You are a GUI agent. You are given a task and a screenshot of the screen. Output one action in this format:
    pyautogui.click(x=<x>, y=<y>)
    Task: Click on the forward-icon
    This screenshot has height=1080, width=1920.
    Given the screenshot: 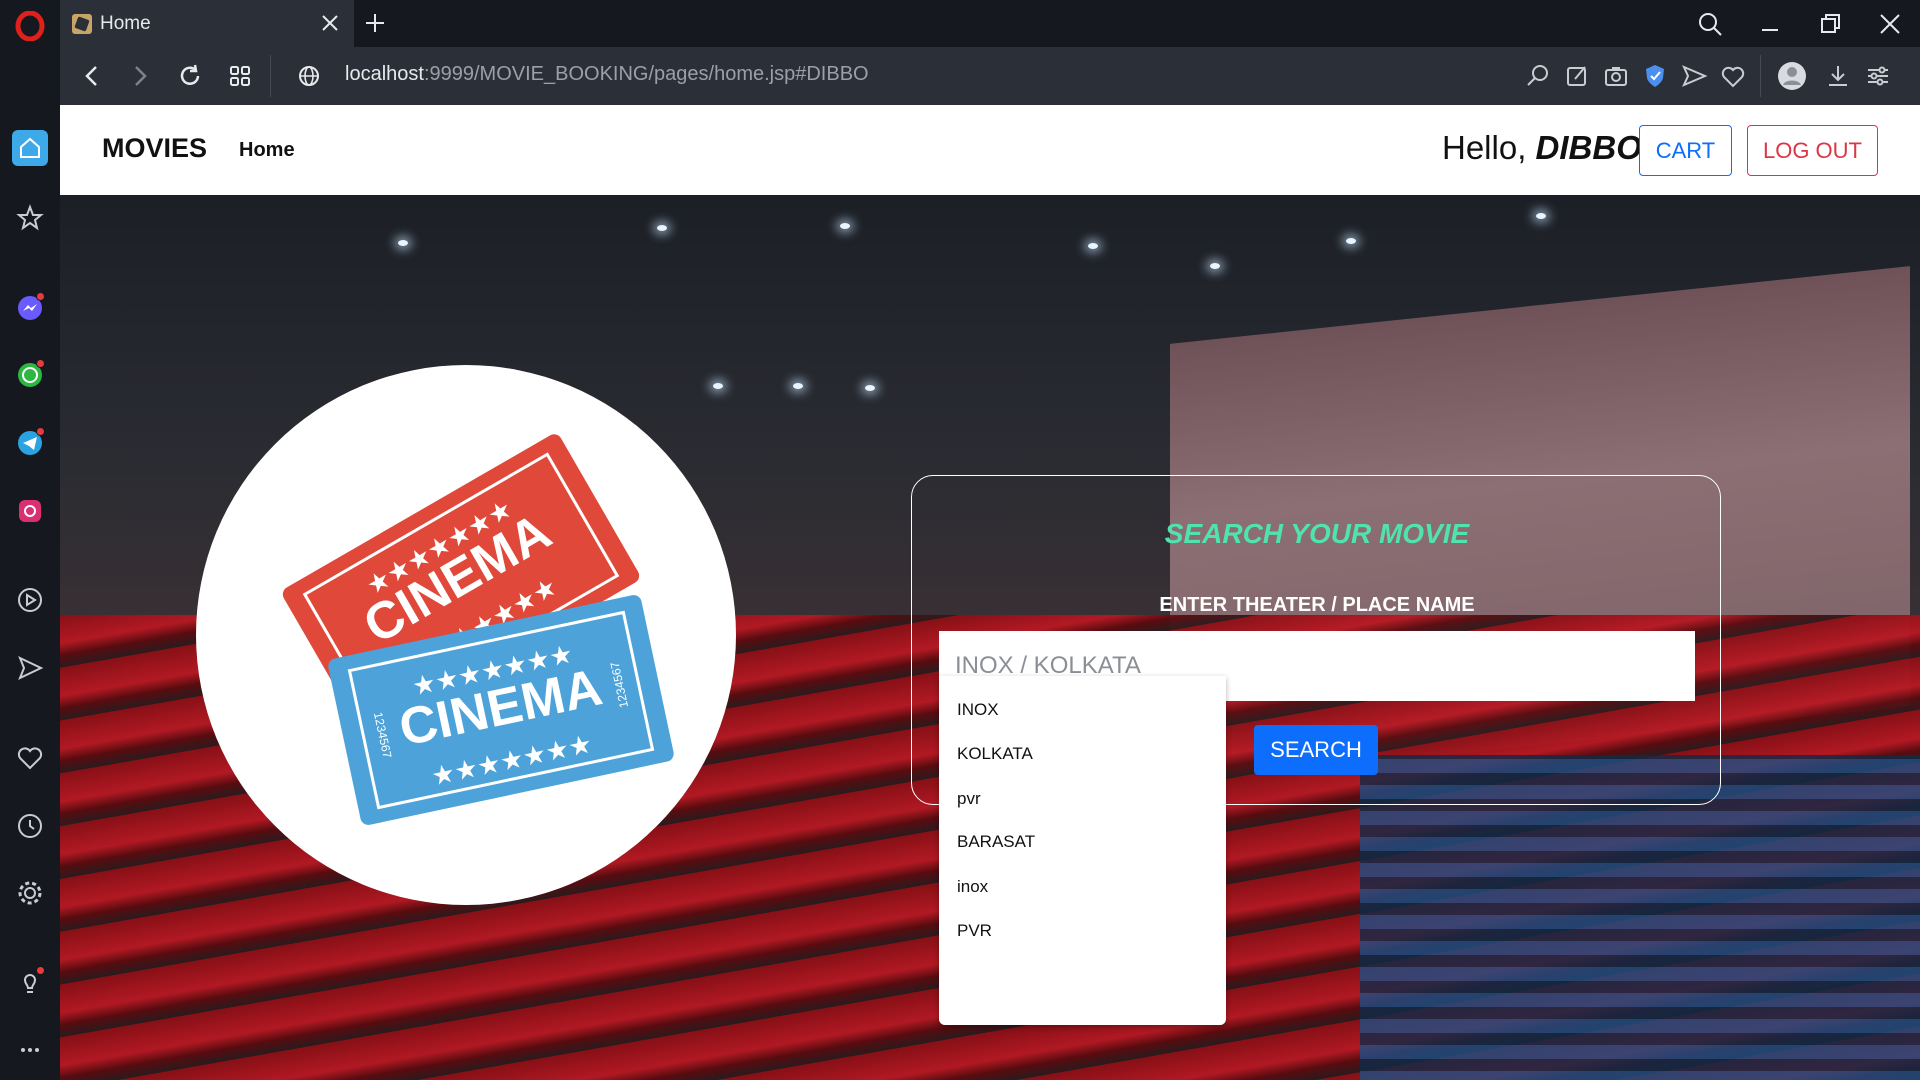 What is the action you would take?
    pyautogui.click(x=140, y=76)
    